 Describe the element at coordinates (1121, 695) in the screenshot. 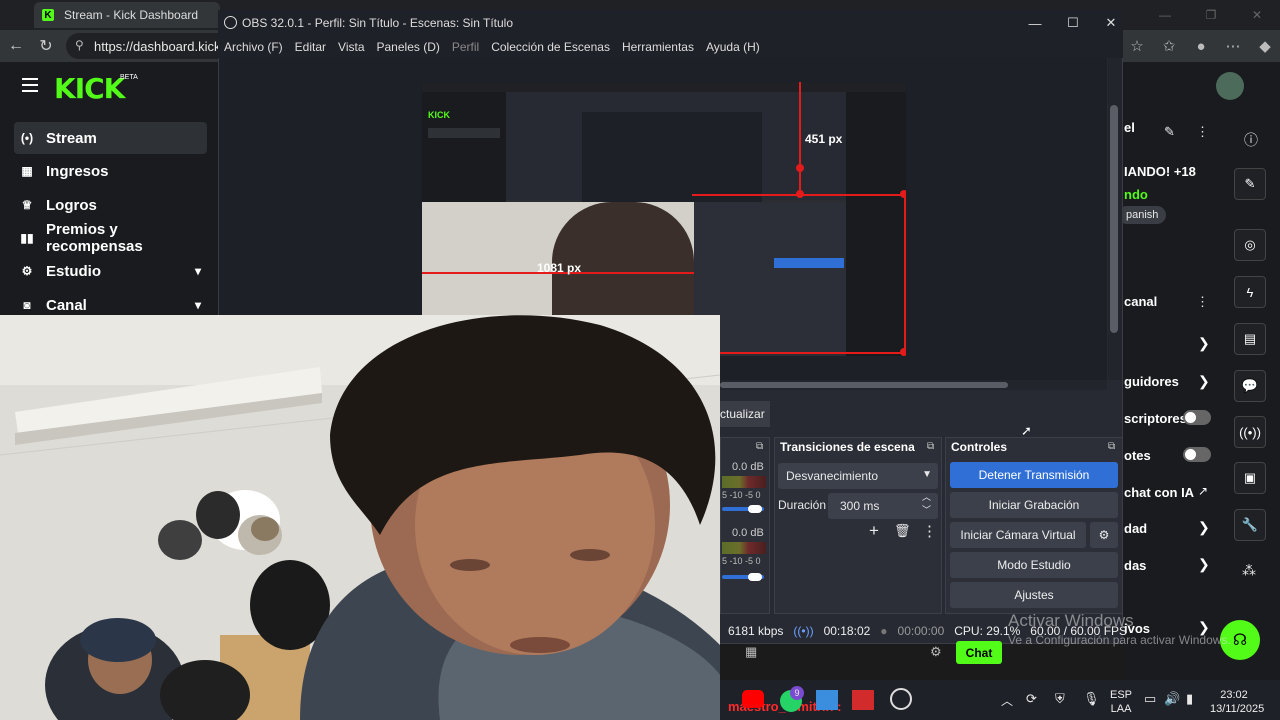

I see `language-code: ESP` at that location.